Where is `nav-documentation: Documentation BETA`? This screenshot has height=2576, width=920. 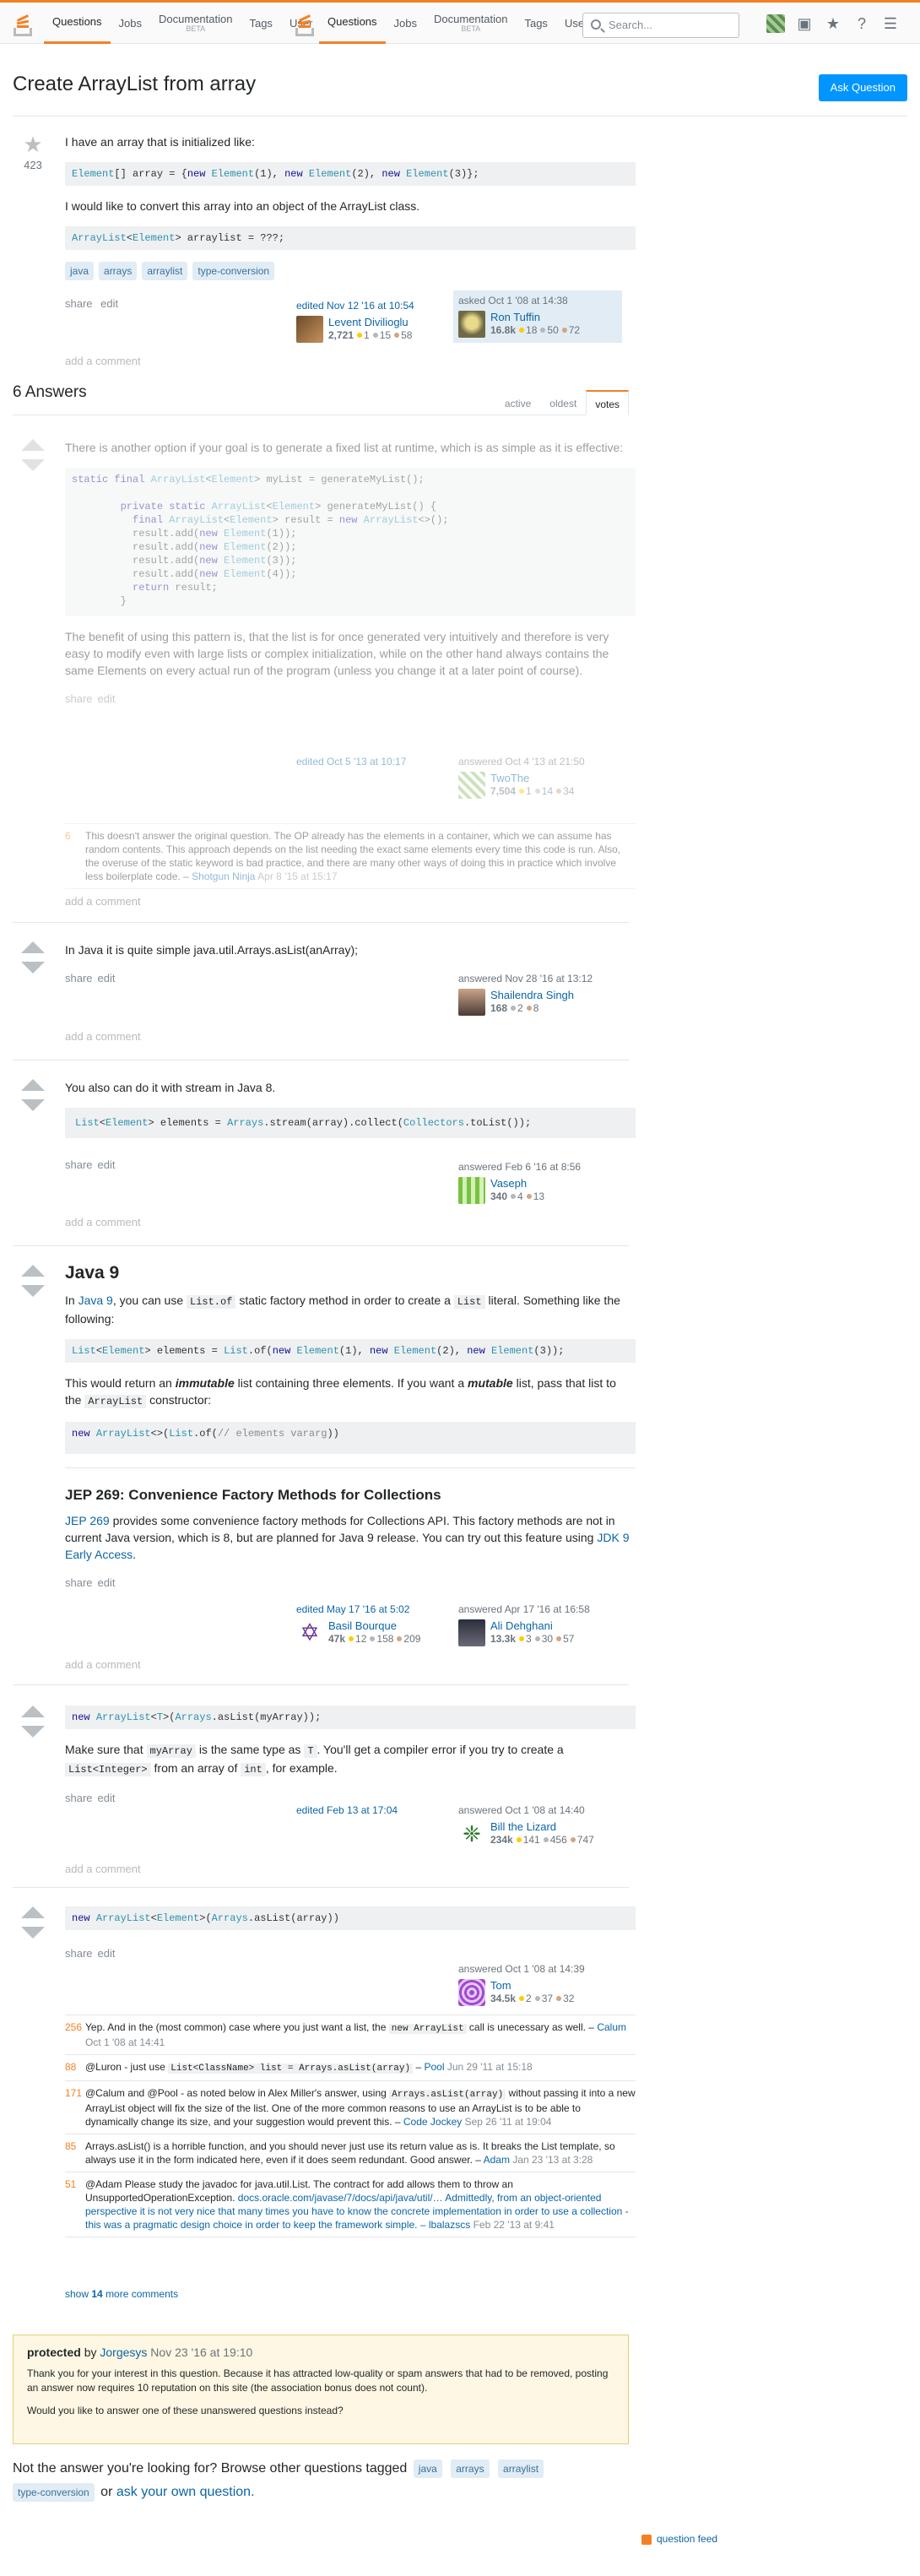
nav-documentation: Documentation BETA is located at coordinates (195, 24).